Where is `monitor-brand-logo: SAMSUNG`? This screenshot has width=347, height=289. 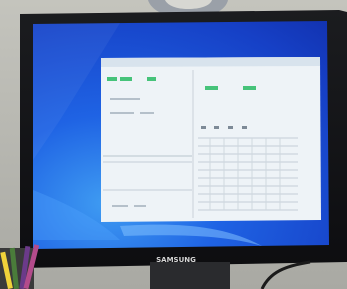 monitor-brand-logo: SAMSUNG is located at coordinates (176, 260).